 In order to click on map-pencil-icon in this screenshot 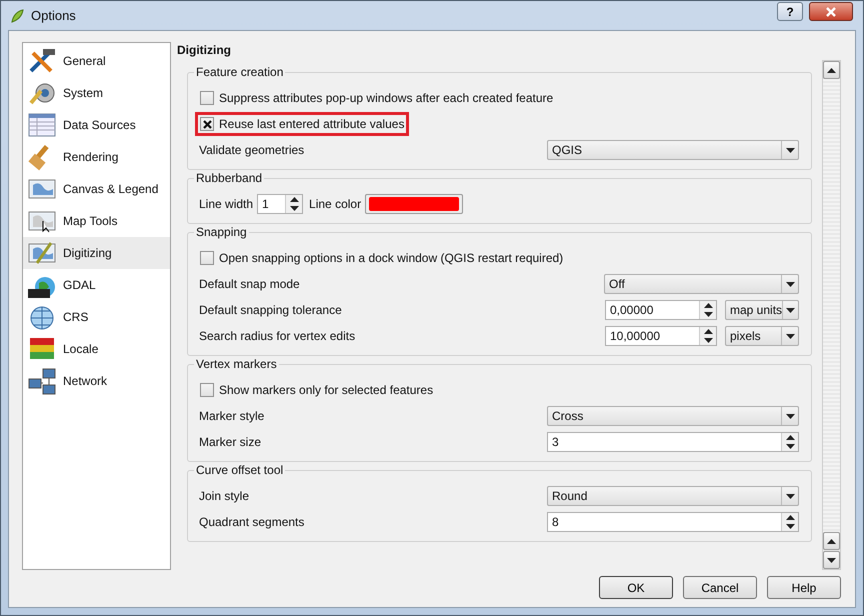, I will do `click(42, 253)`.